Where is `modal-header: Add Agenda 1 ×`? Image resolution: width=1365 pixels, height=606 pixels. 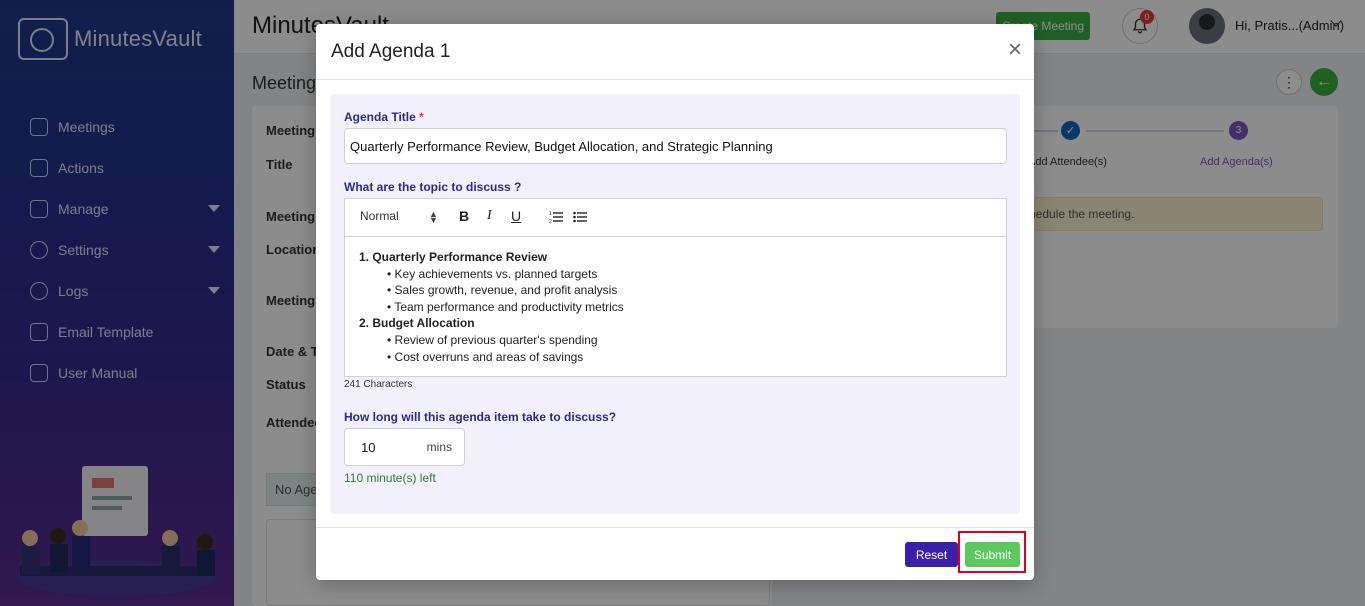 modal-header: Add Agenda 1 × is located at coordinates (675, 52).